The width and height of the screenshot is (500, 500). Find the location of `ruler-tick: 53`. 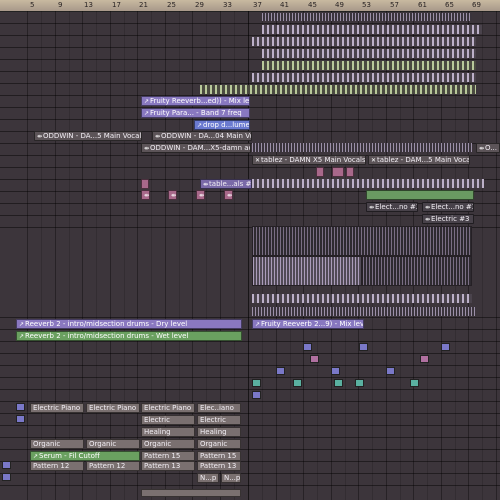

ruler-tick: 53 is located at coordinates (366, 5).